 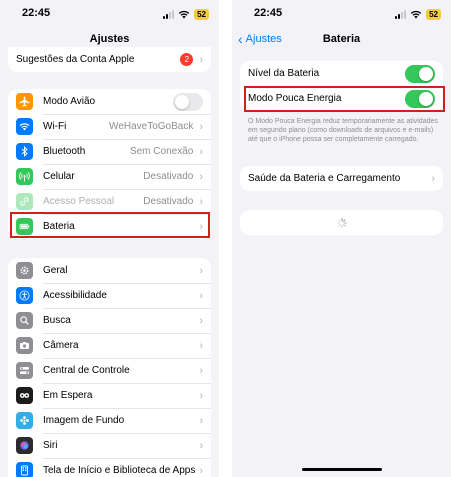 What do you see at coordinates (69, 101) in the screenshot?
I see `settings-row-label: Modo Avião` at bounding box center [69, 101].